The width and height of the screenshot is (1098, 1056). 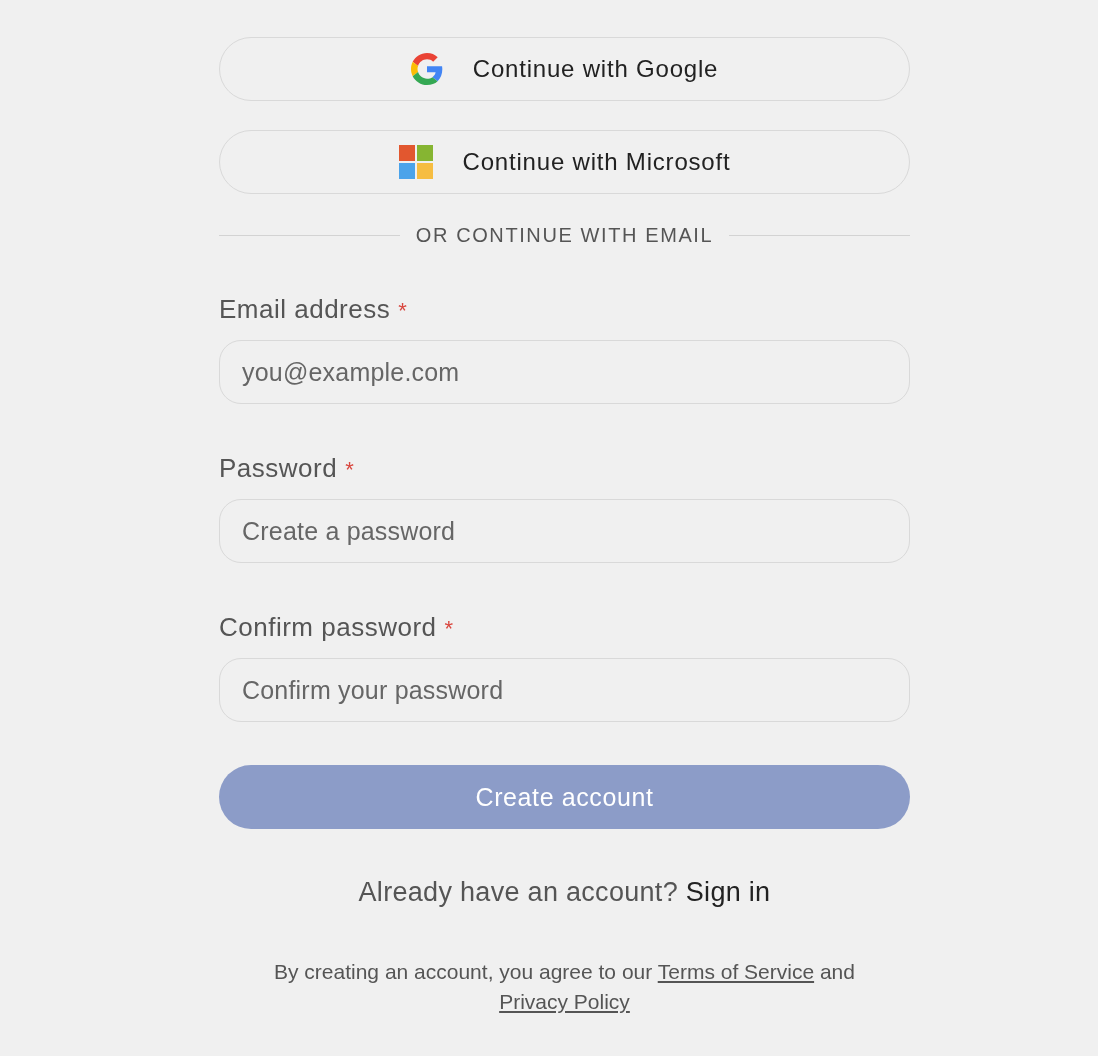 I want to click on microsoft-logo-icon, so click(x=415, y=162).